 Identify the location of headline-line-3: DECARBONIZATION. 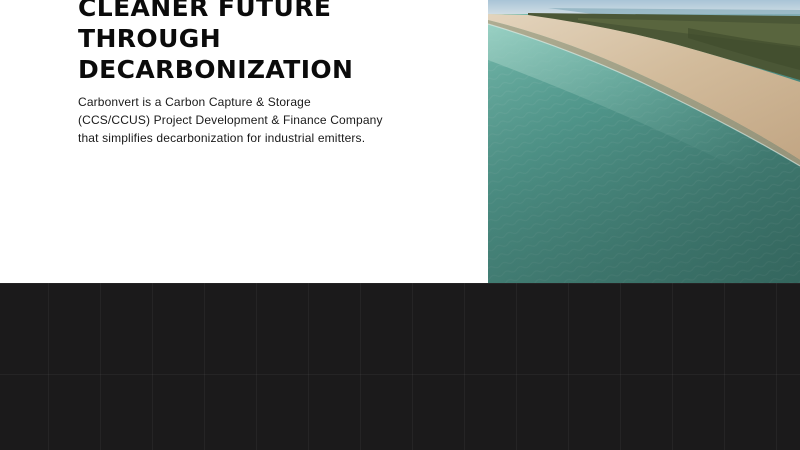
(216, 69).